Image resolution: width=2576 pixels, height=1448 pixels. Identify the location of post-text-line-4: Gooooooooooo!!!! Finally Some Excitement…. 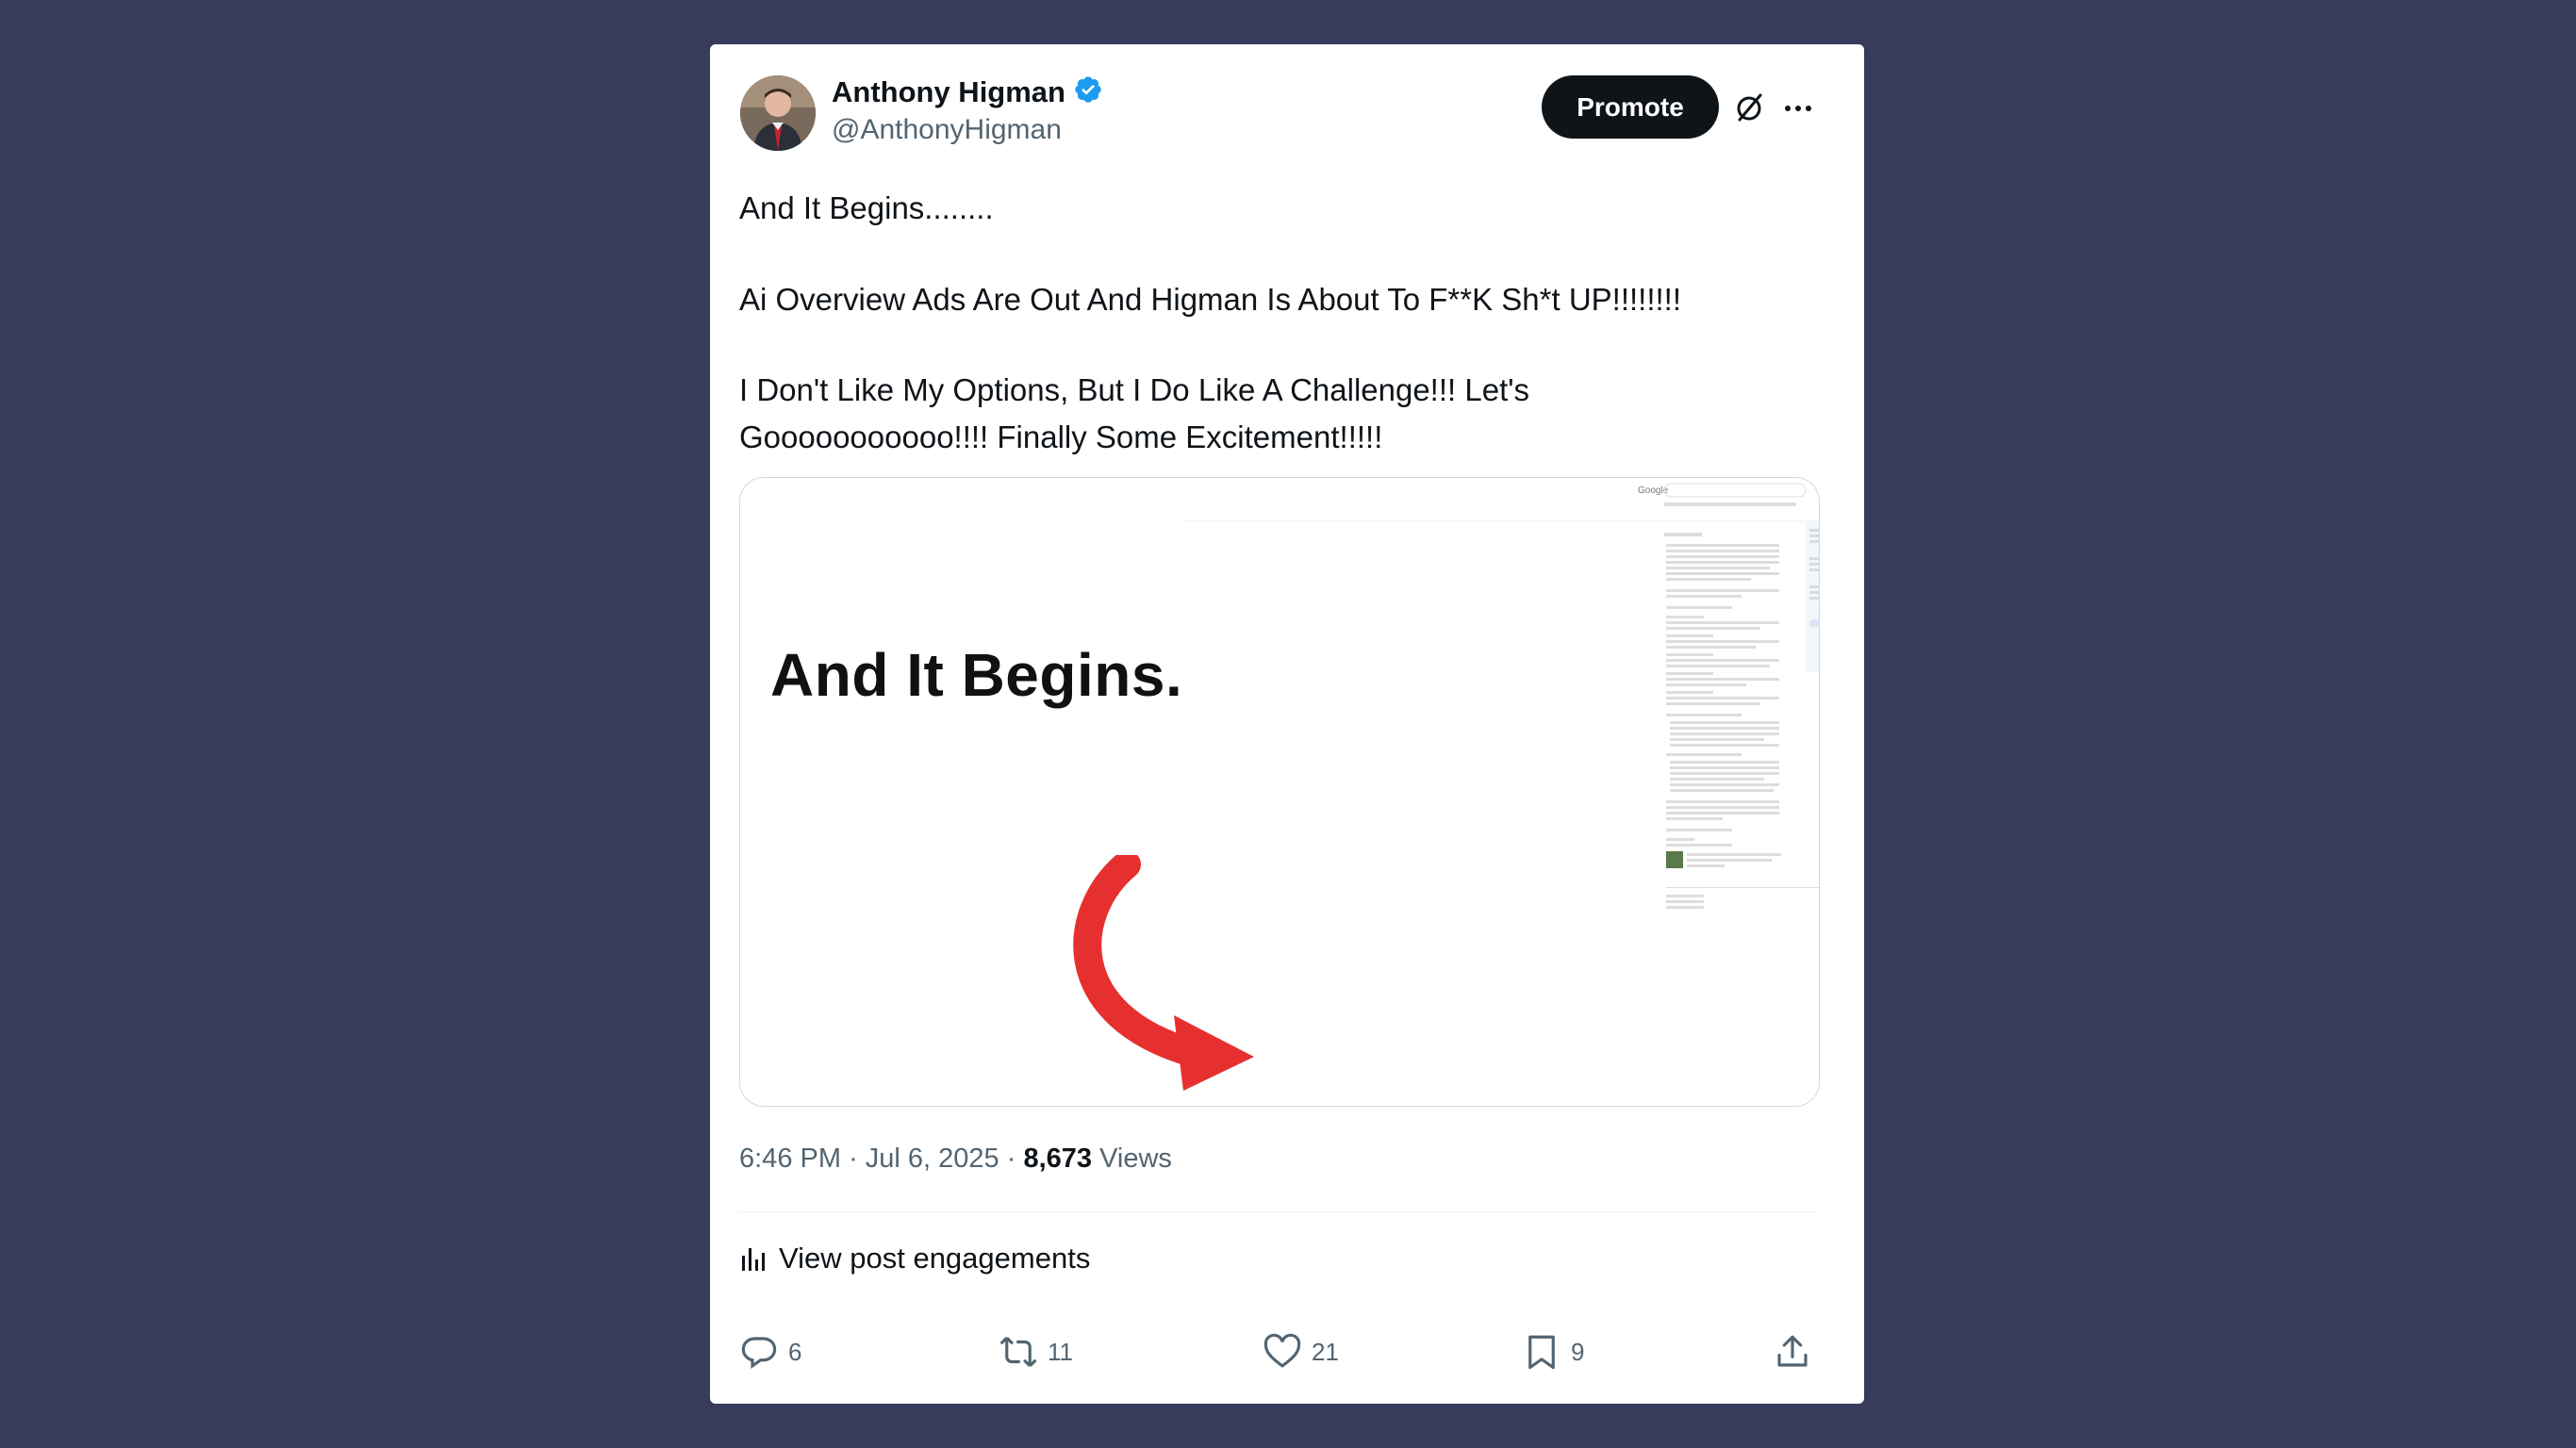
(1061, 437).